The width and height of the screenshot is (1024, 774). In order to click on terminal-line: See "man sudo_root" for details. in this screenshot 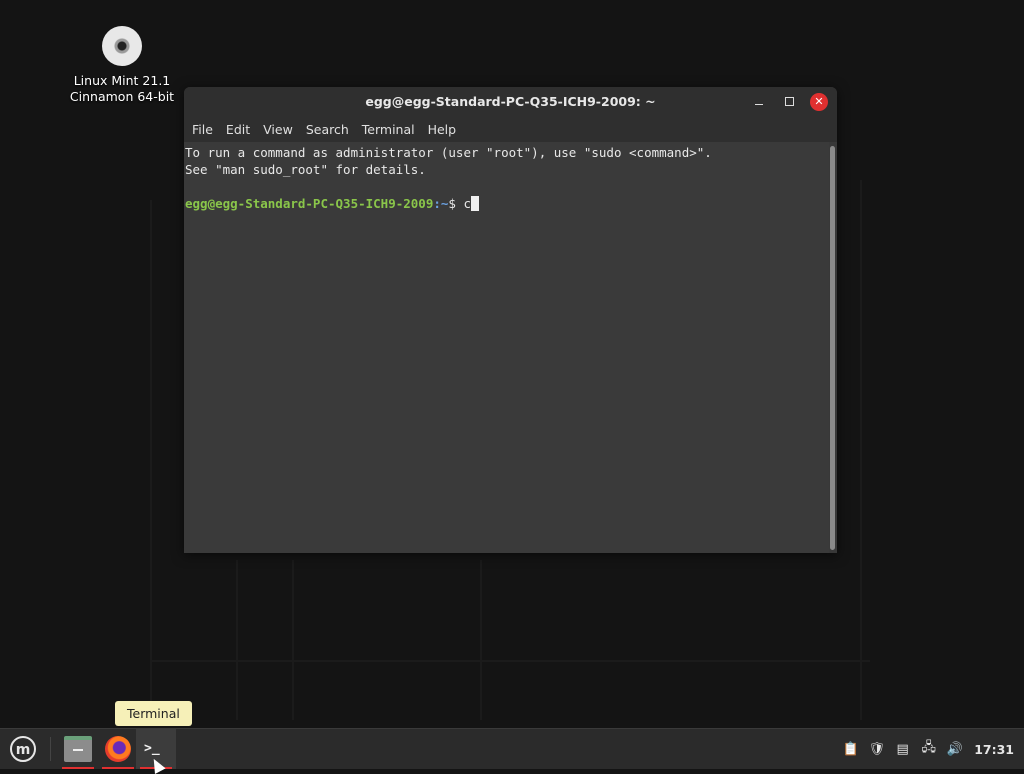, I will do `click(305, 169)`.